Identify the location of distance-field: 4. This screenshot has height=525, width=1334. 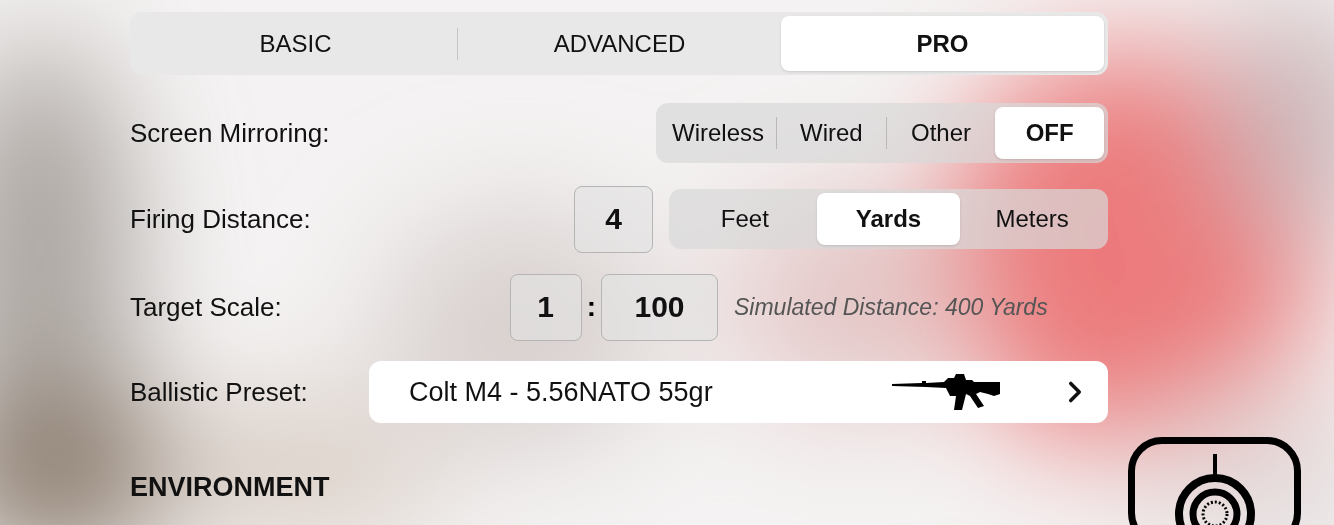
(613, 219).